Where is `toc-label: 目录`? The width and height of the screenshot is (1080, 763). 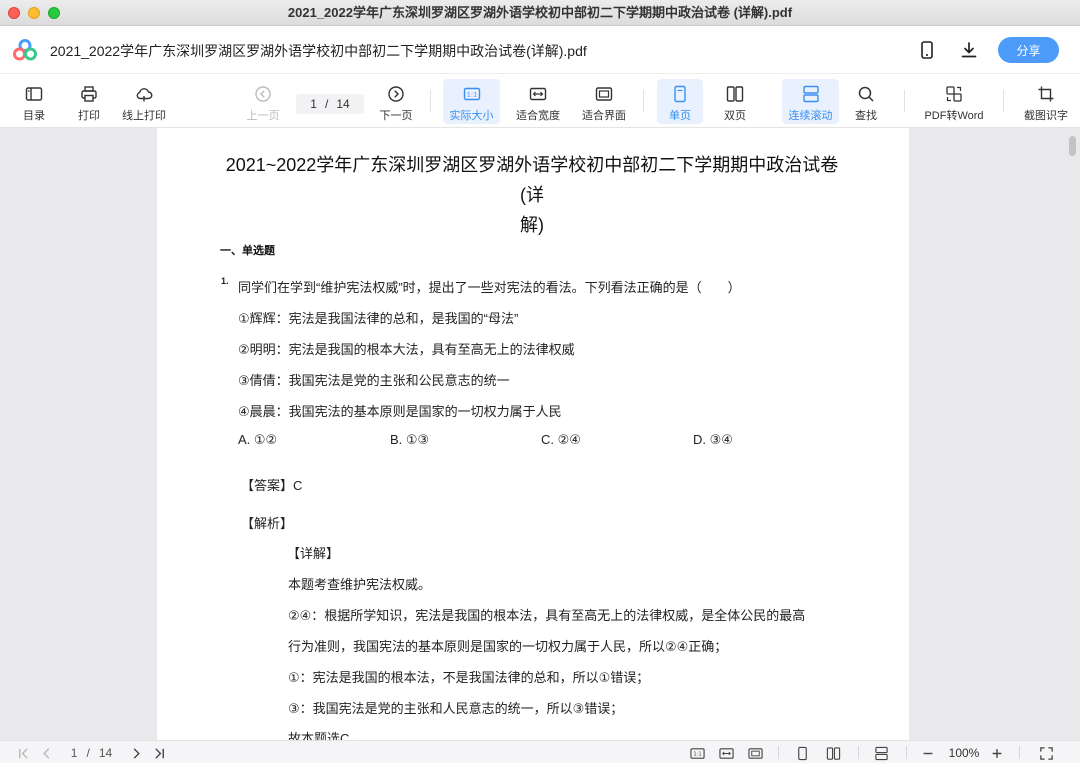
toc-label: 目录 is located at coordinates (34, 116).